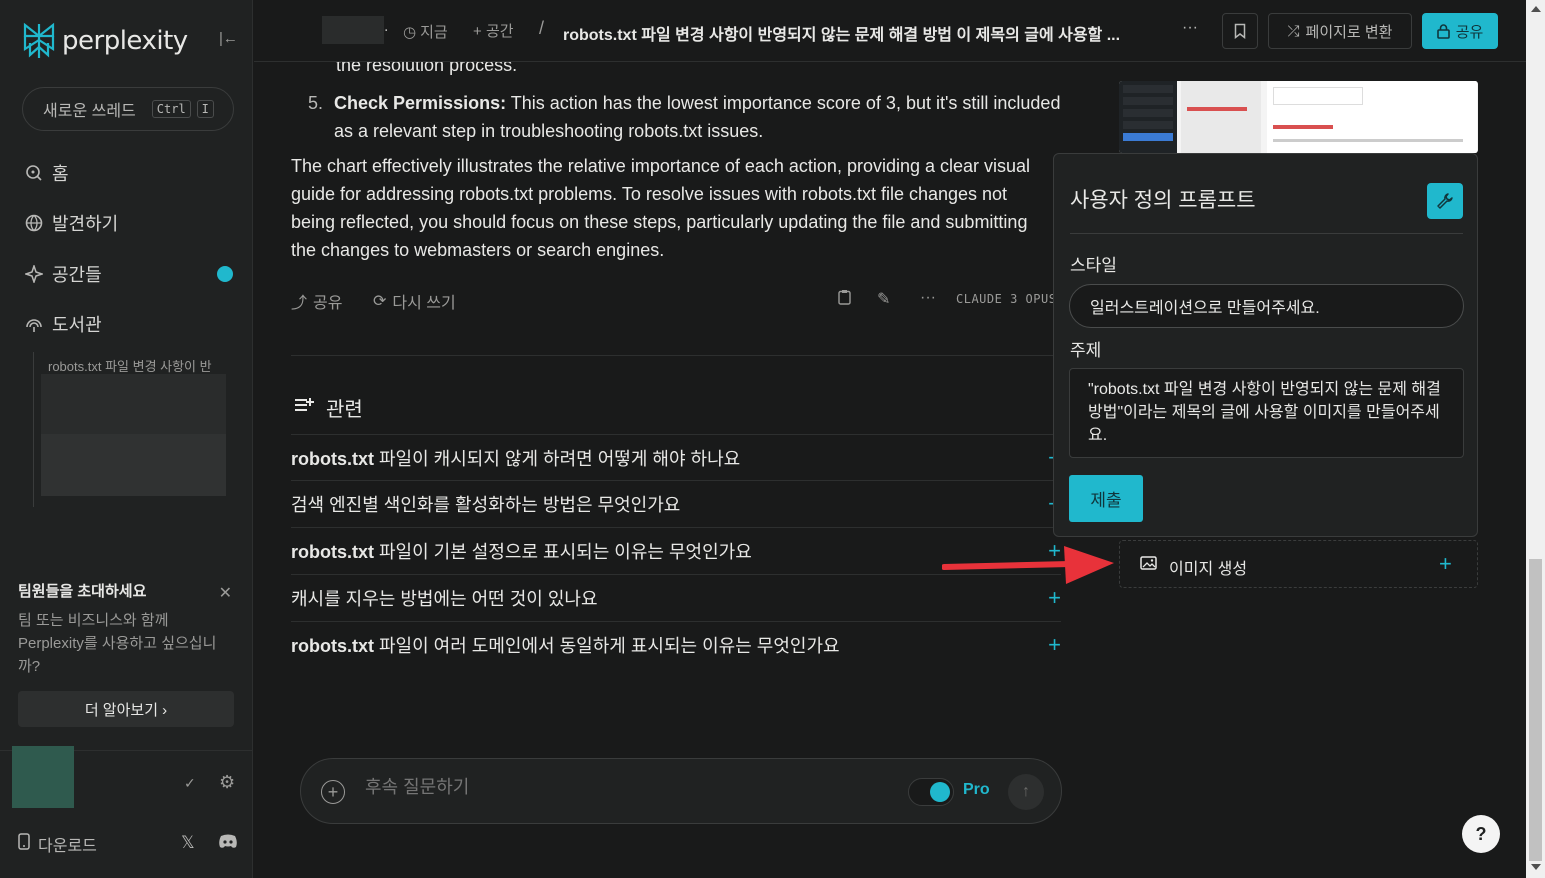  Describe the element at coordinates (499, 31) in the screenshot. I see `space-label: 공간` at that location.